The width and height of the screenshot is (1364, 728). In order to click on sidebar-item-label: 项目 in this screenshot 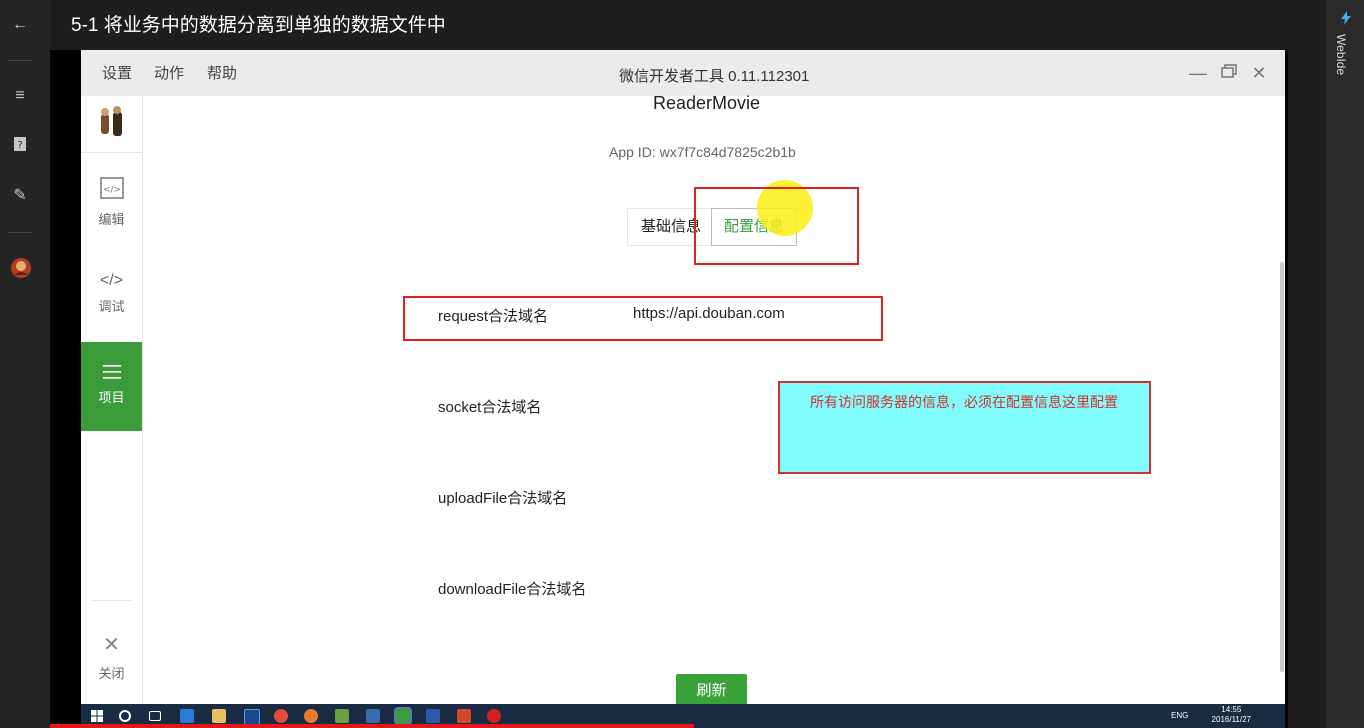, I will do `click(111, 397)`.